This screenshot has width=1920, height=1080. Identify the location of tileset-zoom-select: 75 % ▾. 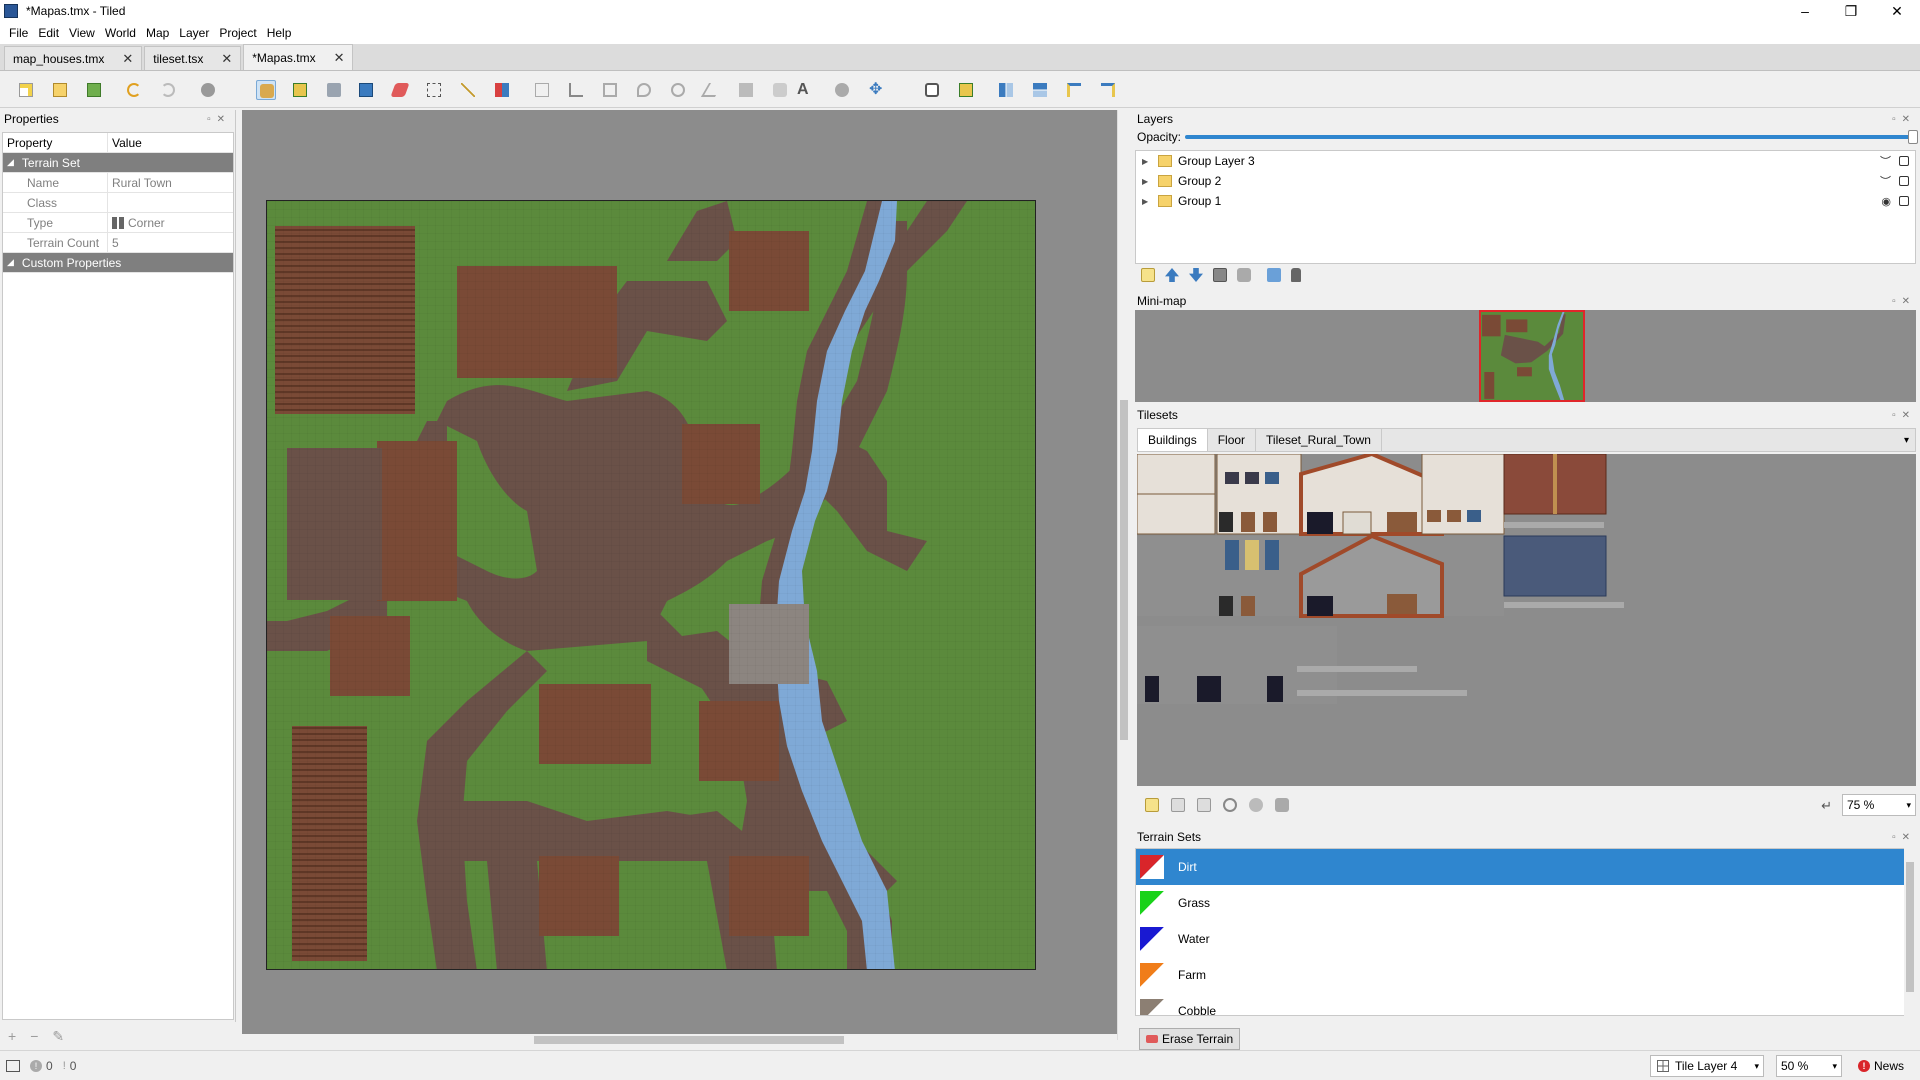
(1879, 805).